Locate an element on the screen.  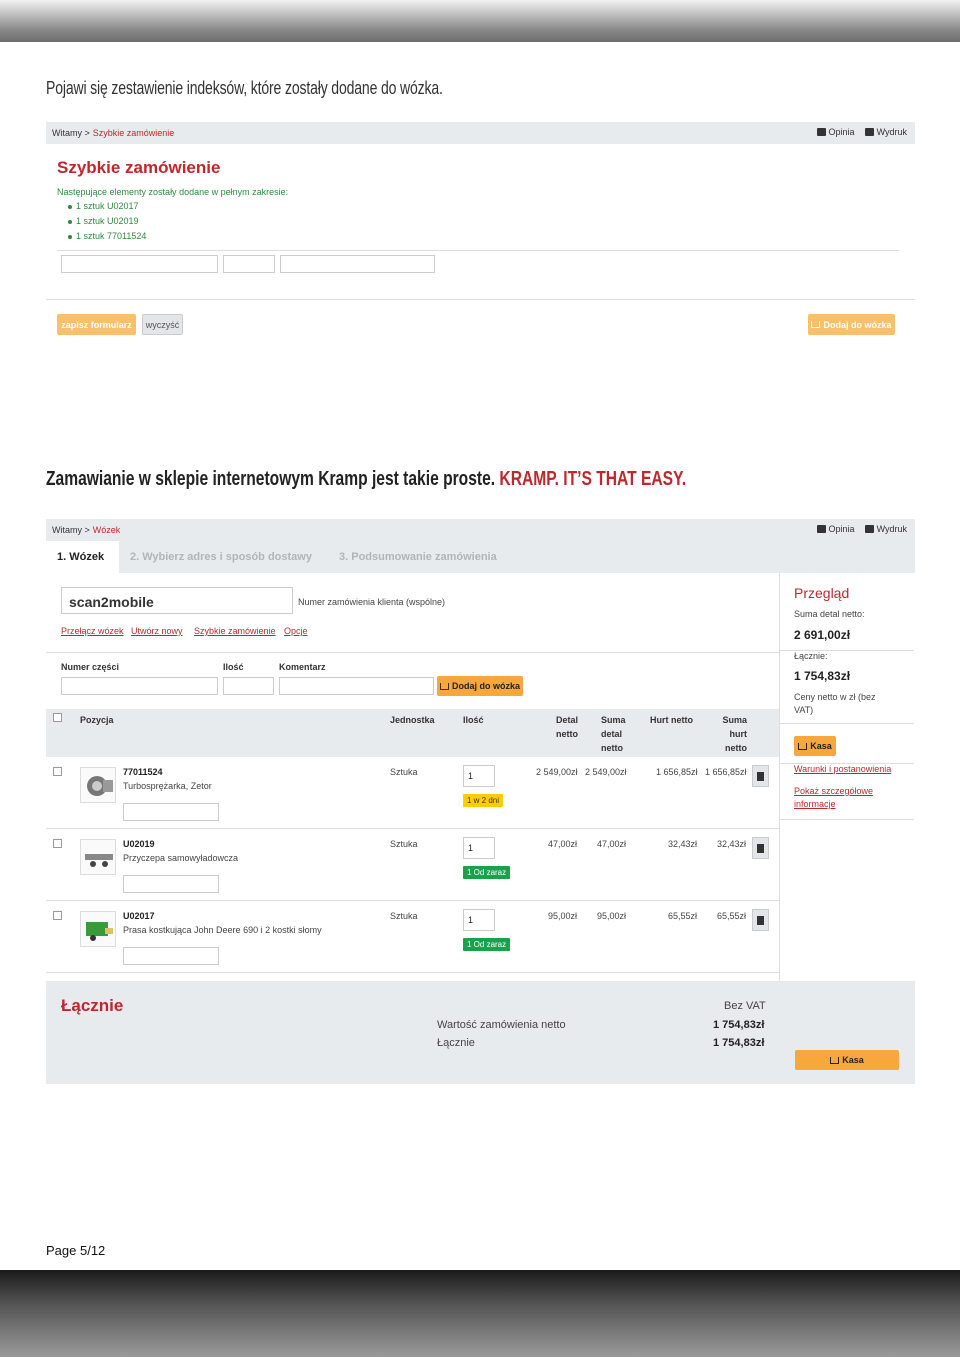
col-suma-detal: Suma detal netto is located at coordinates (613, 734).